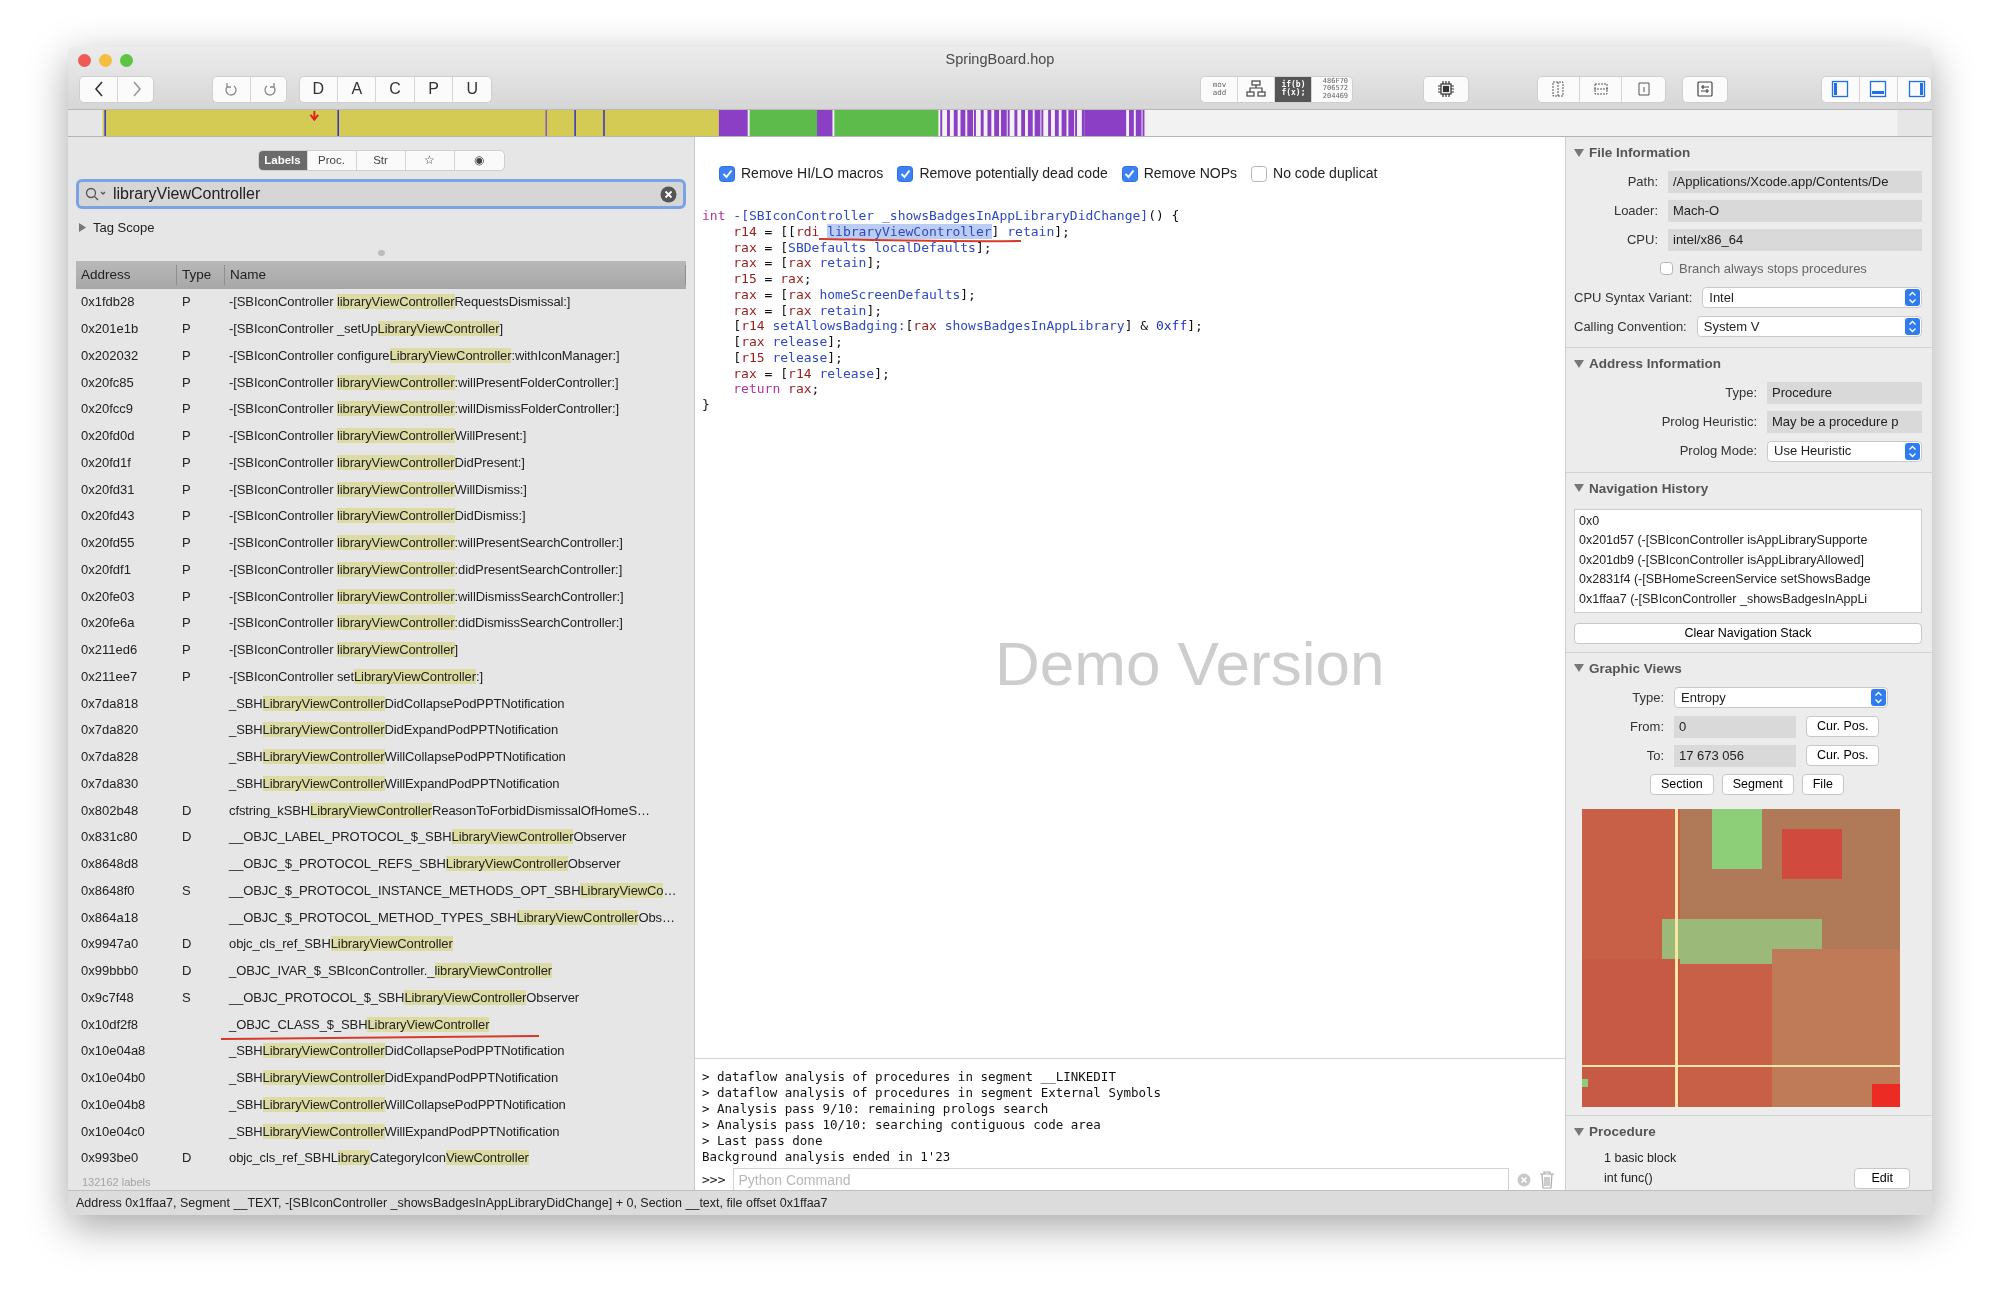  Describe the element at coordinates (434, 89) in the screenshot. I see `mode-button: P` at that location.